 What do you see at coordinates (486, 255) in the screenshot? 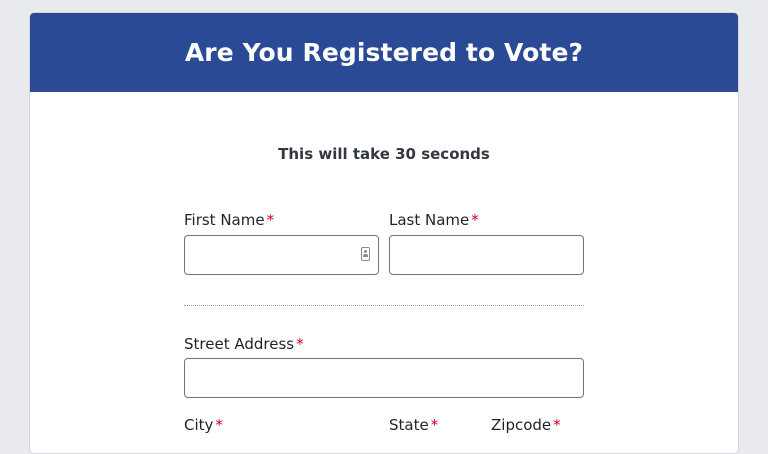
I see `last-name-input` at bounding box center [486, 255].